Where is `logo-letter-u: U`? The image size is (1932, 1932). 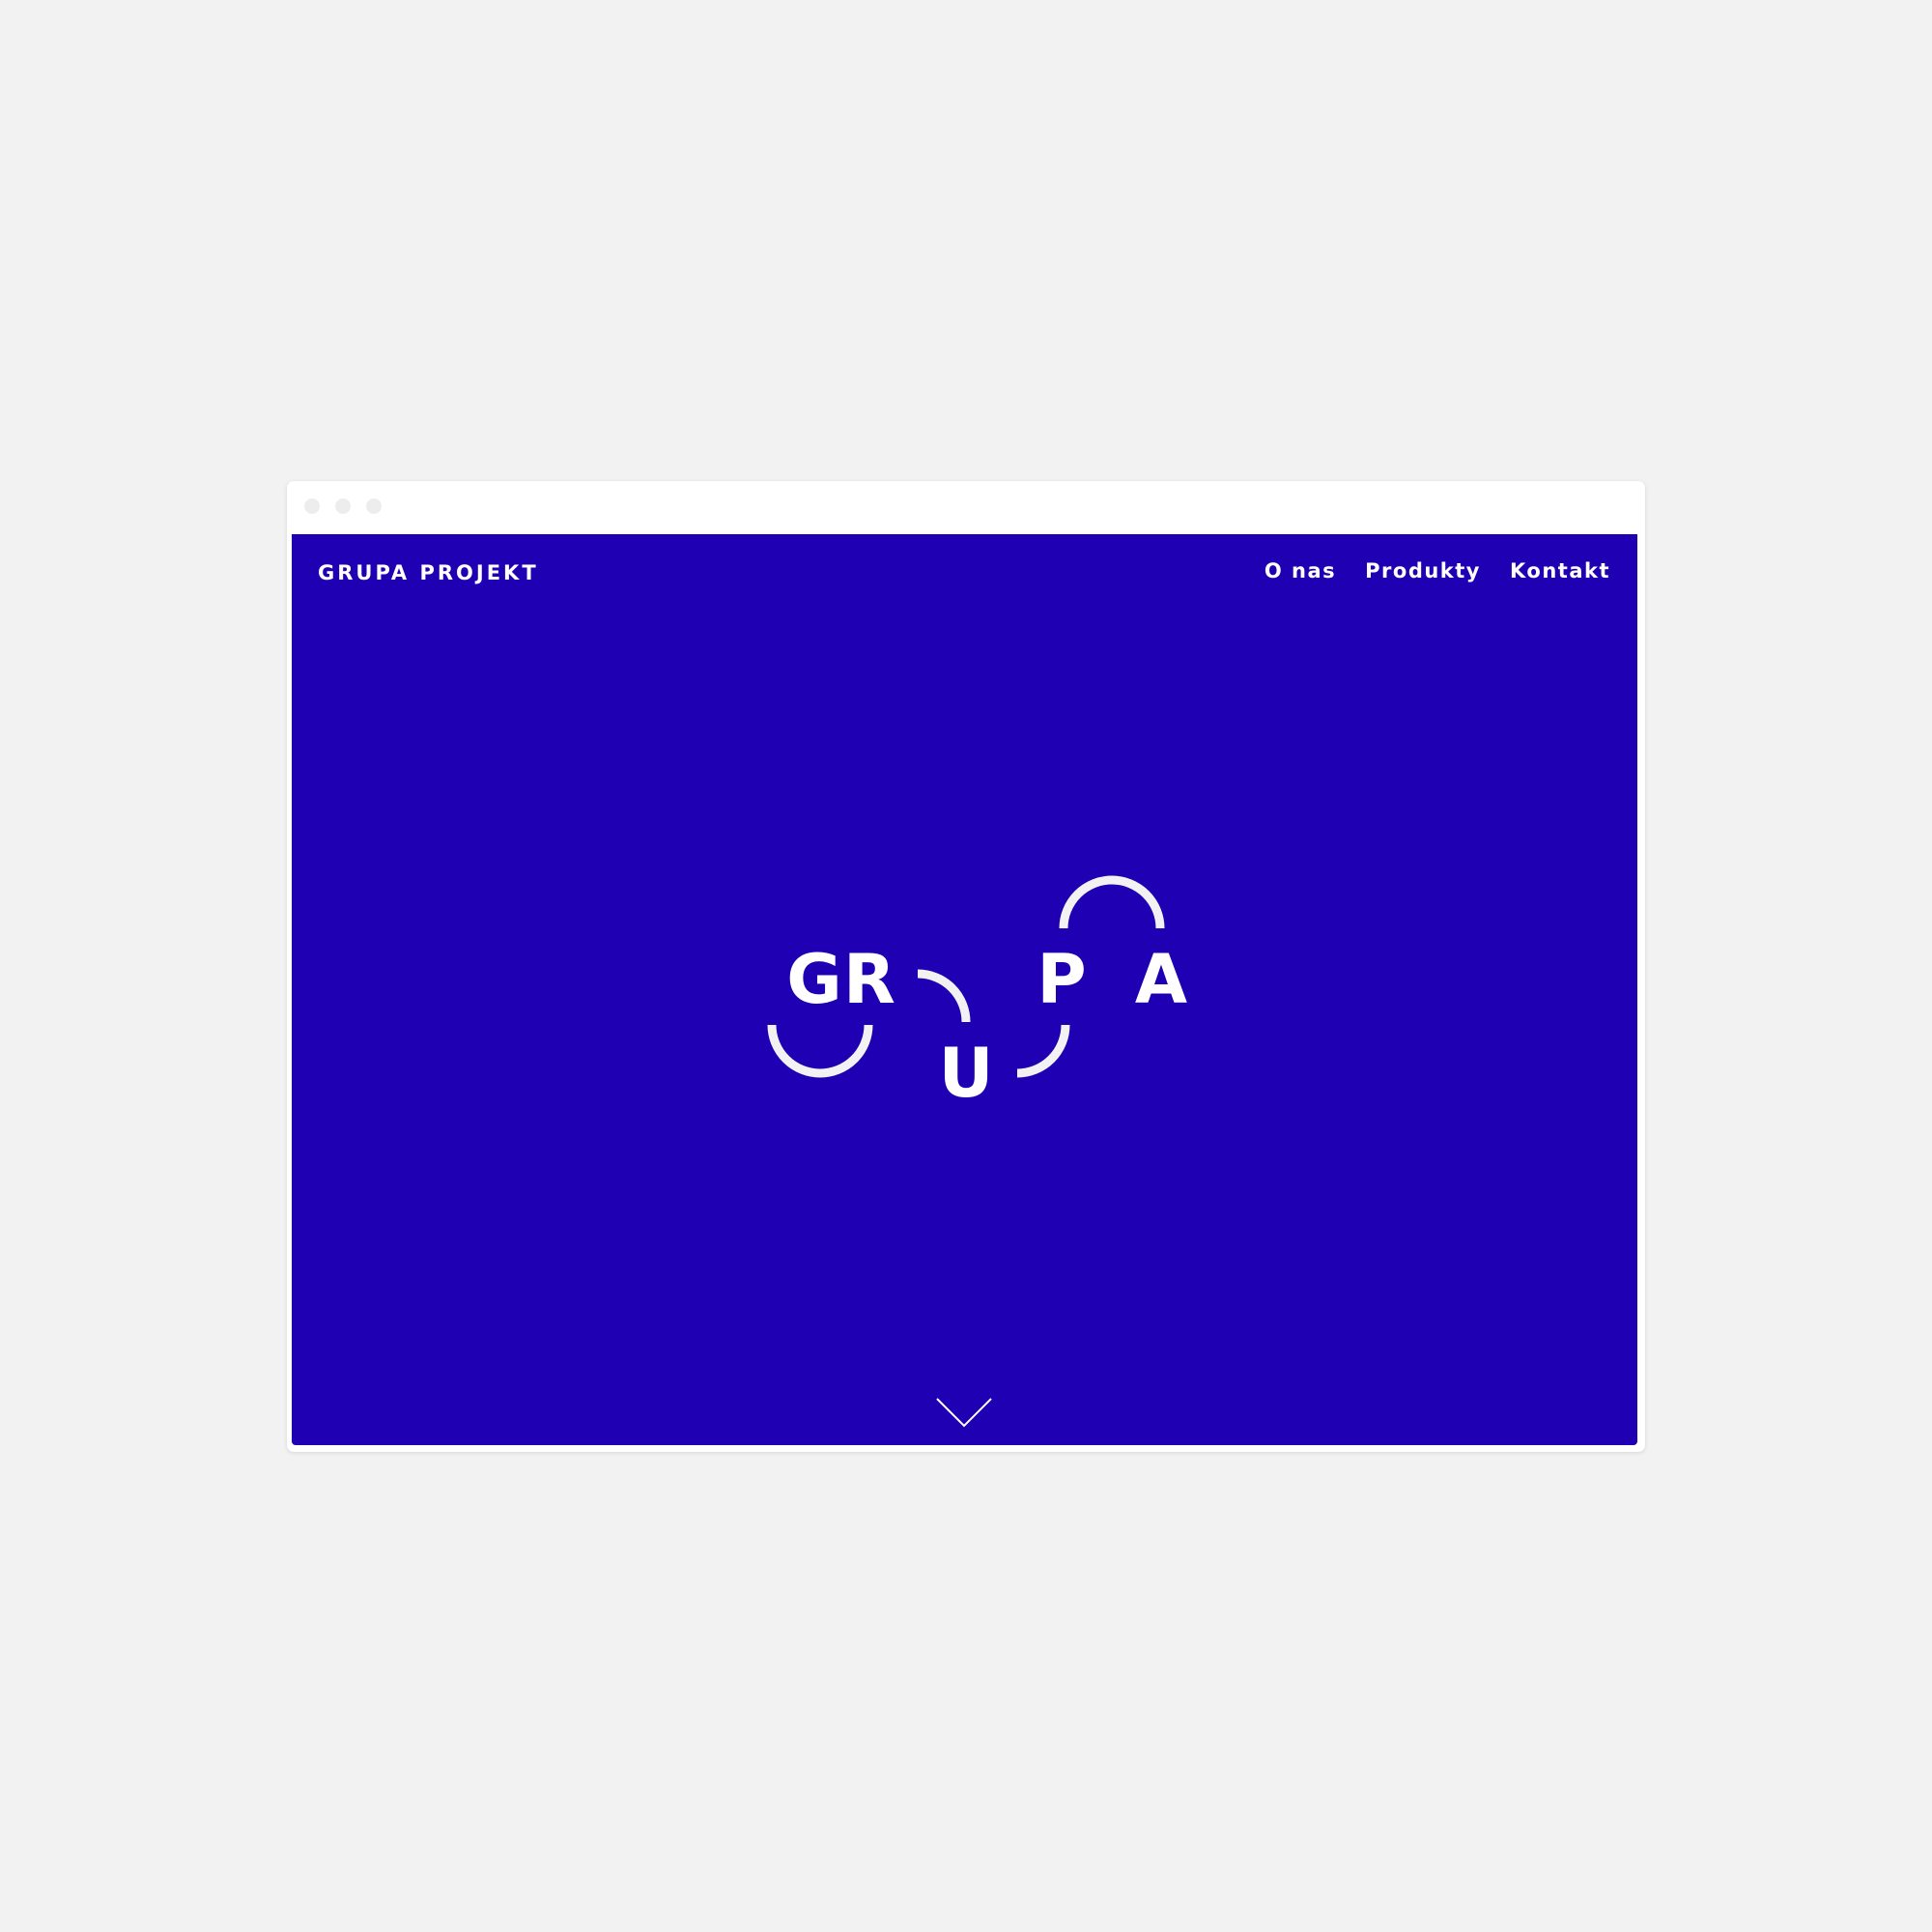
logo-letter-u: U is located at coordinates (966, 1073).